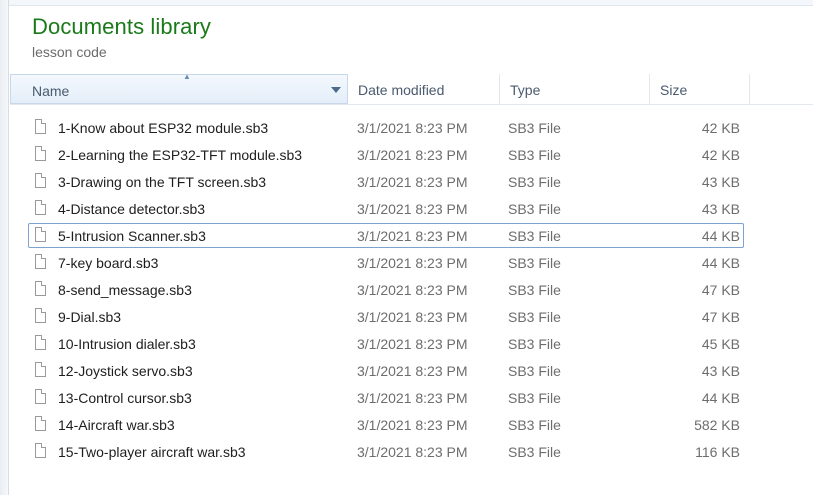 This screenshot has height=495, width=813. I want to click on file-name: 5-Intrusion Scanner.sb3, so click(132, 236).